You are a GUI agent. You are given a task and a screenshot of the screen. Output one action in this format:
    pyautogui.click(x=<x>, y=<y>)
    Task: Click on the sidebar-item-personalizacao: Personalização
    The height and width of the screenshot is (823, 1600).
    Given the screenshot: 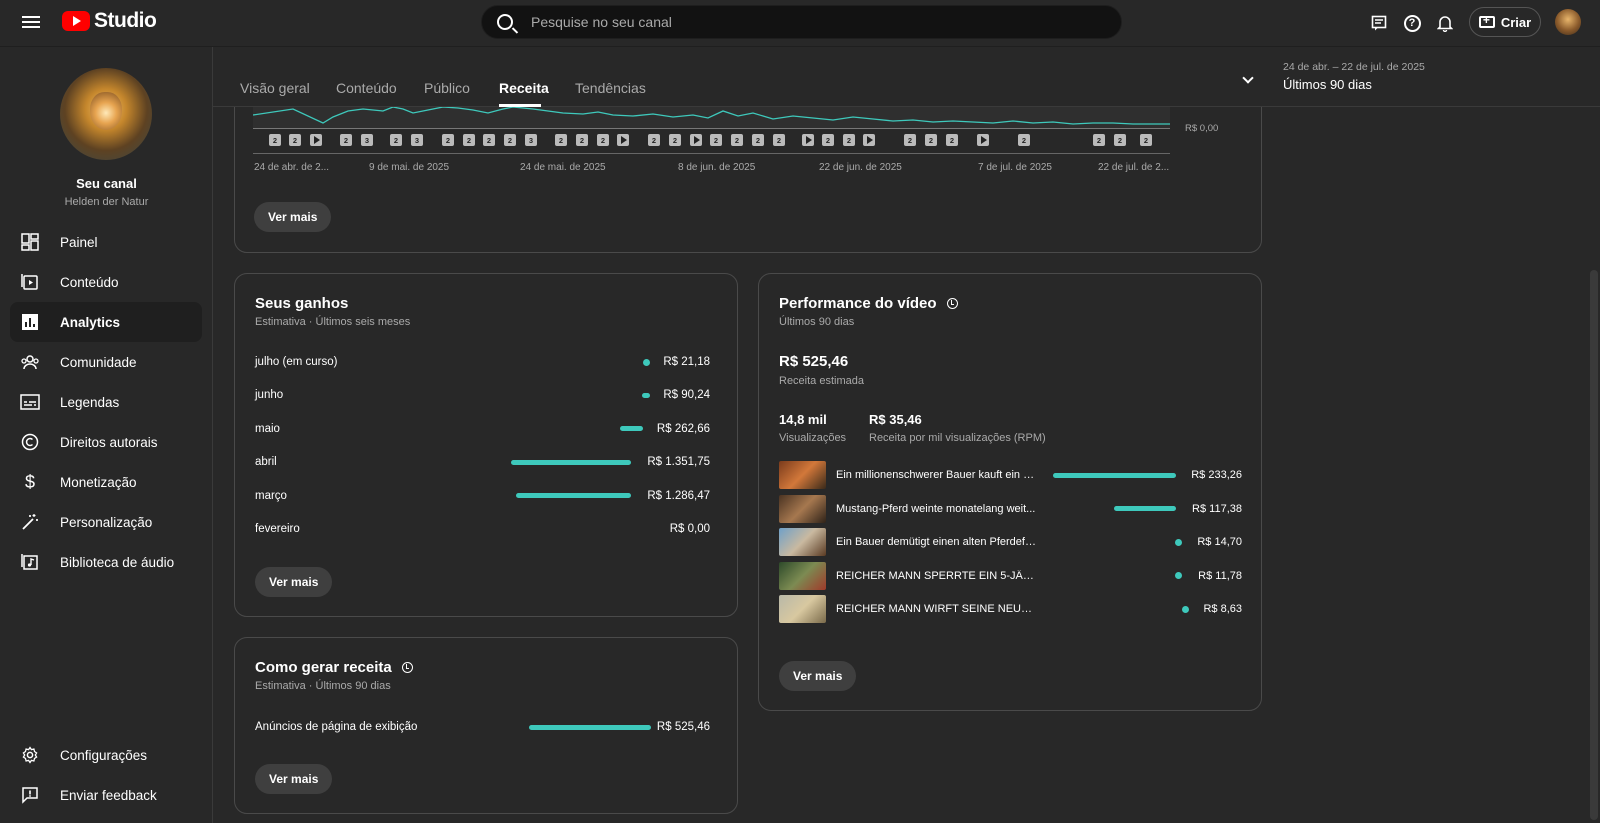 What is the action you would take?
    pyautogui.click(x=106, y=522)
    